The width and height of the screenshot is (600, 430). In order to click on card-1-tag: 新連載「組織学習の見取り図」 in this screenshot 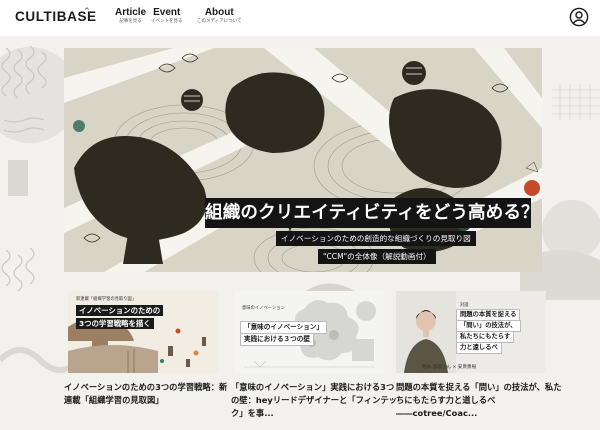, I will do `click(106, 299)`.